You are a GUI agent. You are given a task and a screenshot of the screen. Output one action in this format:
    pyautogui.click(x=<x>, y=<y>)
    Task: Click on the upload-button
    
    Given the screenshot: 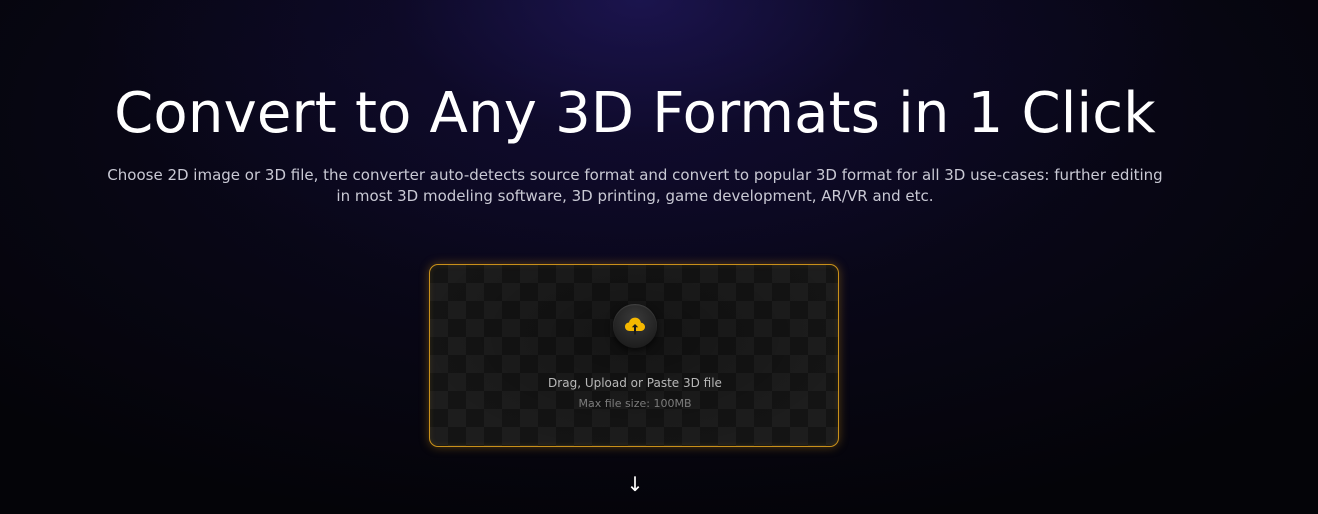 What is the action you would take?
    pyautogui.click(x=635, y=326)
    